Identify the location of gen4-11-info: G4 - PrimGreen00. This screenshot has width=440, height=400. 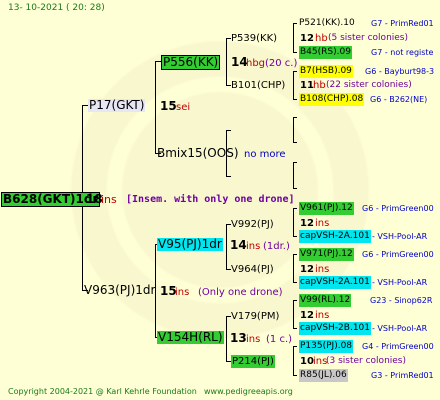
(398, 346).